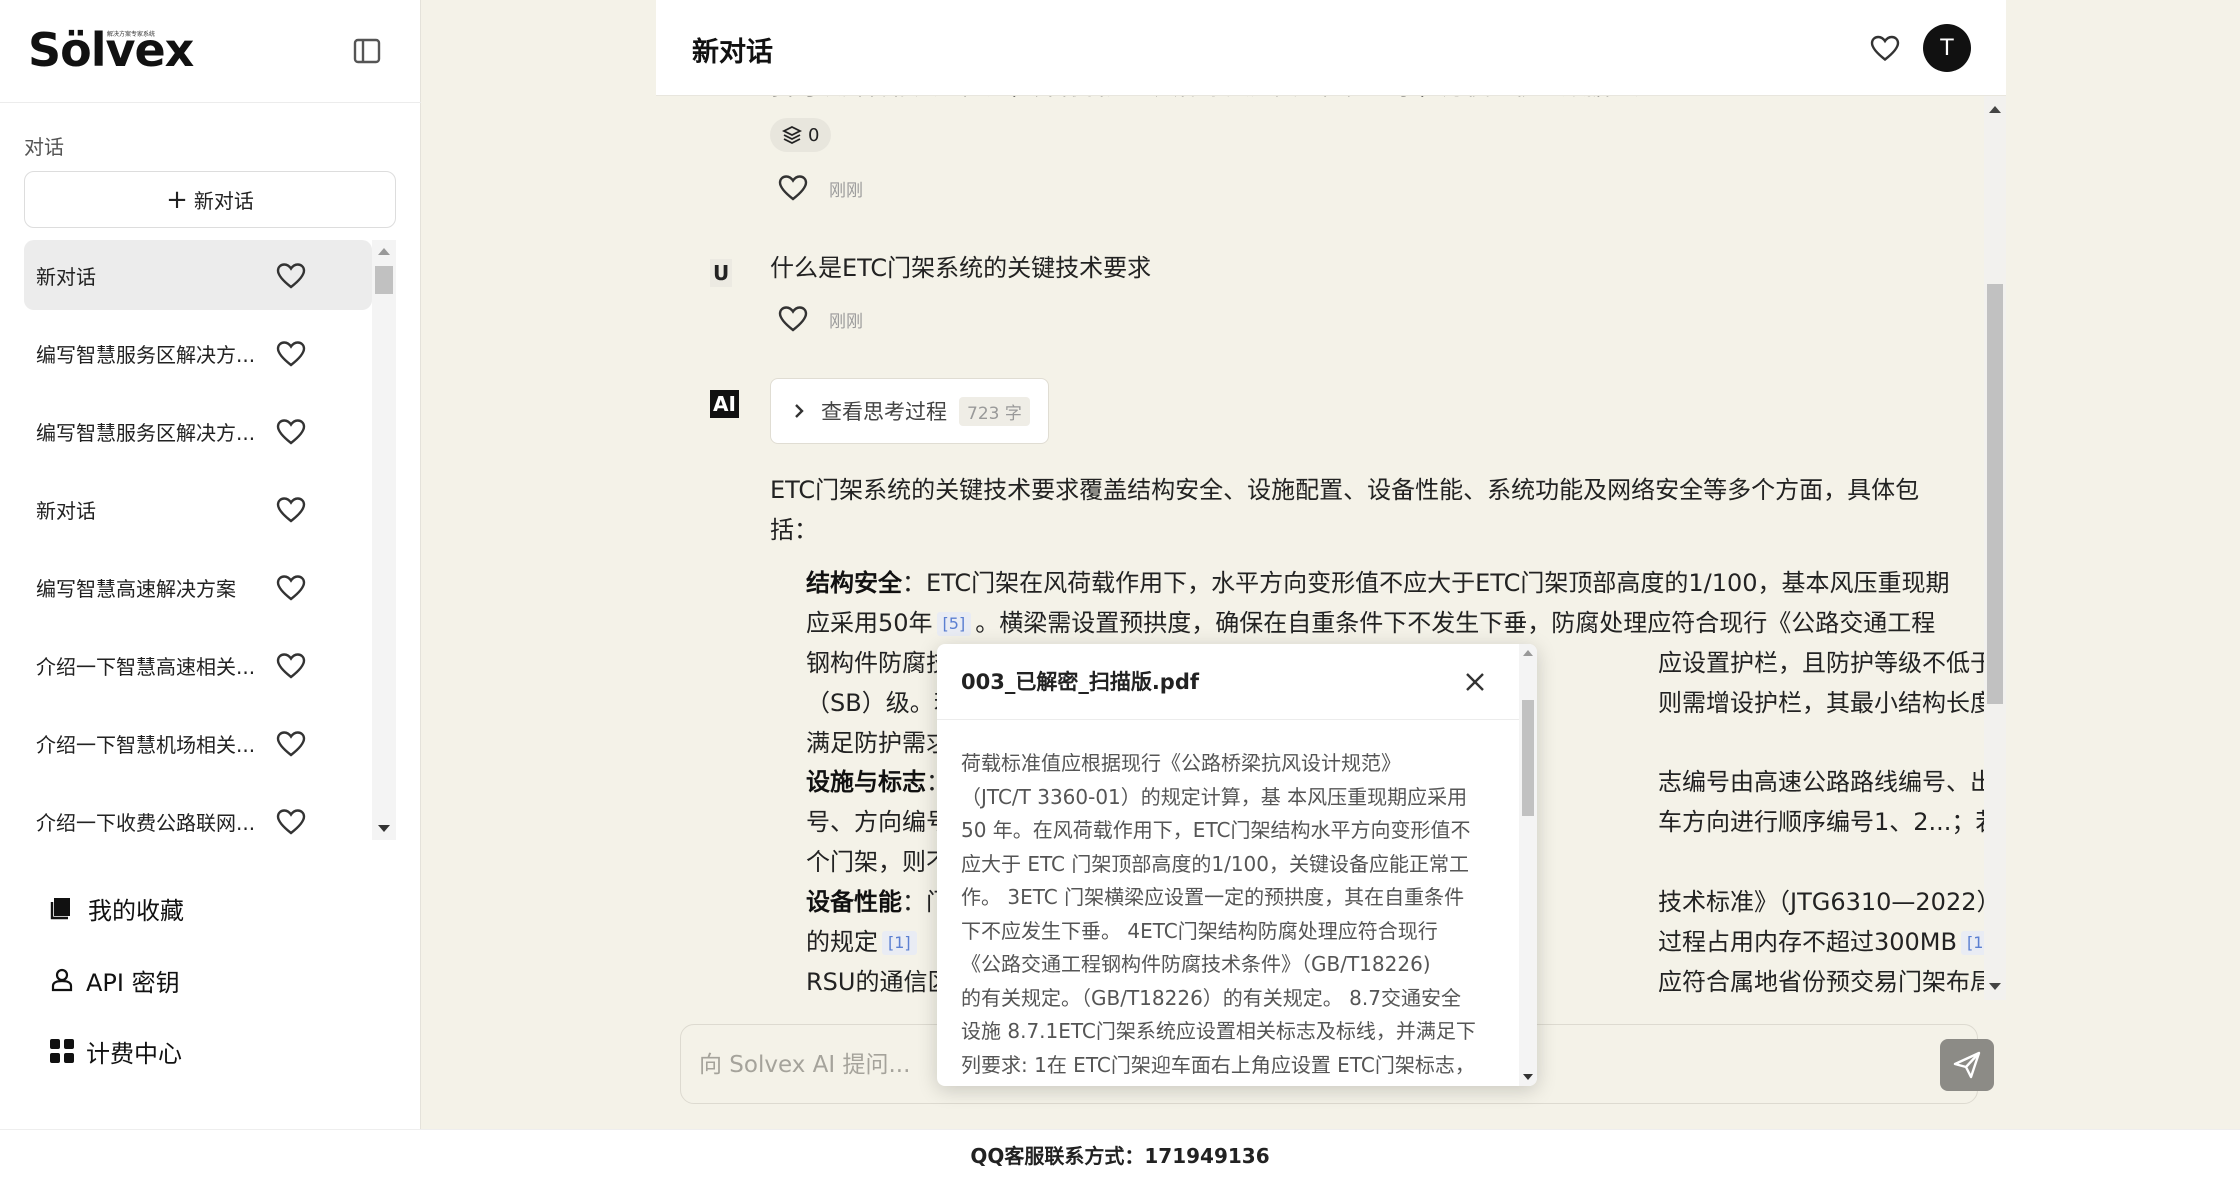 The width and height of the screenshot is (2240, 1179). I want to click on answer-bullet-line: 钢构件防腐技, so click(878, 663).